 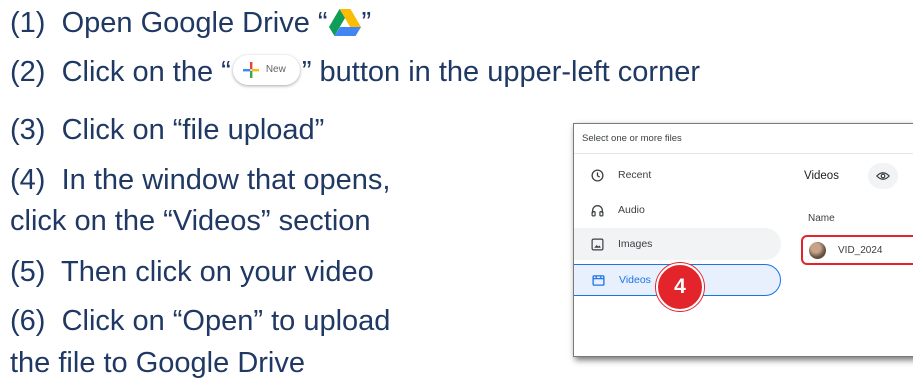 What do you see at coordinates (275, 70) in the screenshot?
I see `new-button-label: New` at bounding box center [275, 70].